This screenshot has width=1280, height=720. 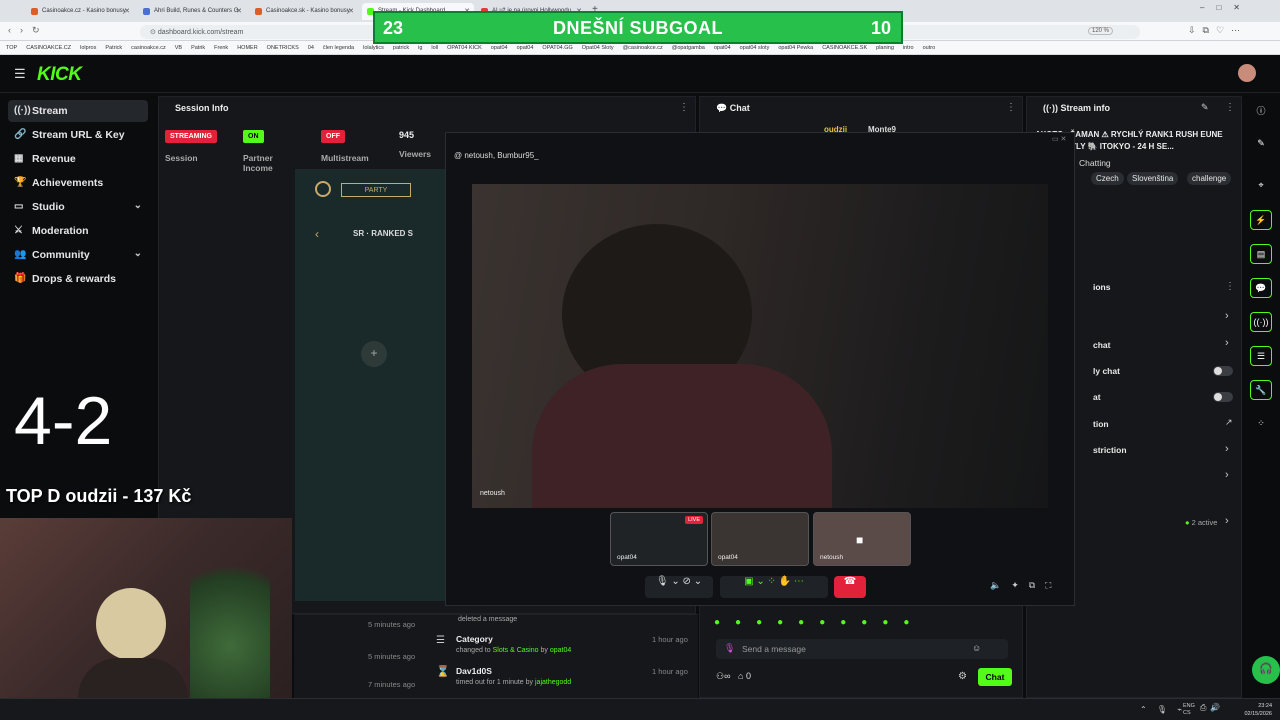 I want to click on emote-icon: ☺, so click(x=976, y=648).